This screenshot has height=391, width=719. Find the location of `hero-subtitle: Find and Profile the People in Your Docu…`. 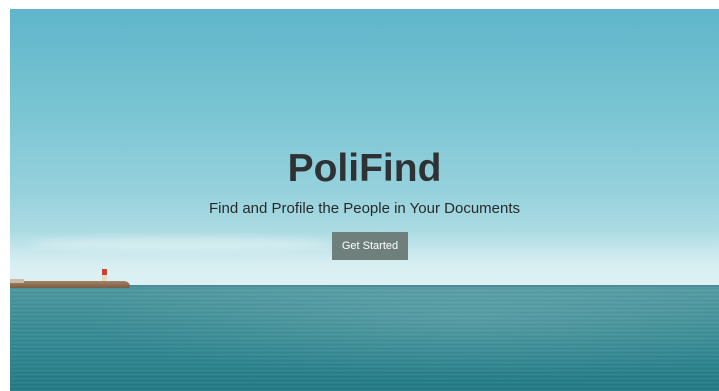

hero-subtitle: Find and Profile the People in Your Docu… is located at coordinates (364, 208).